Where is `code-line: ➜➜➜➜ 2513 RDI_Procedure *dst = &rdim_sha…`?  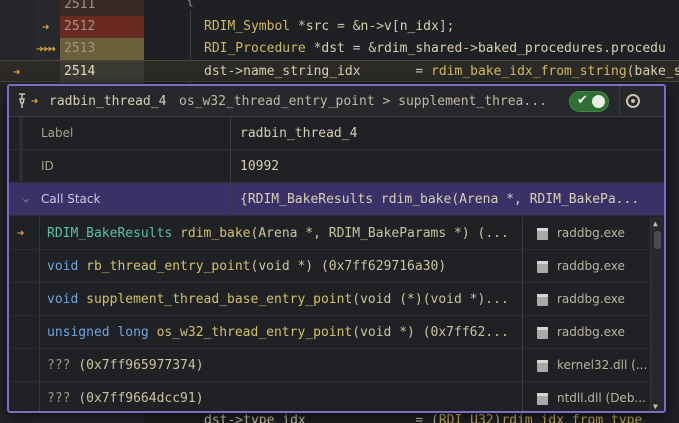 code-line: ➜➜➜➜ 2513 RDI_Procedure *dst = &rdim_sha… is located at coordinates (339, 49).